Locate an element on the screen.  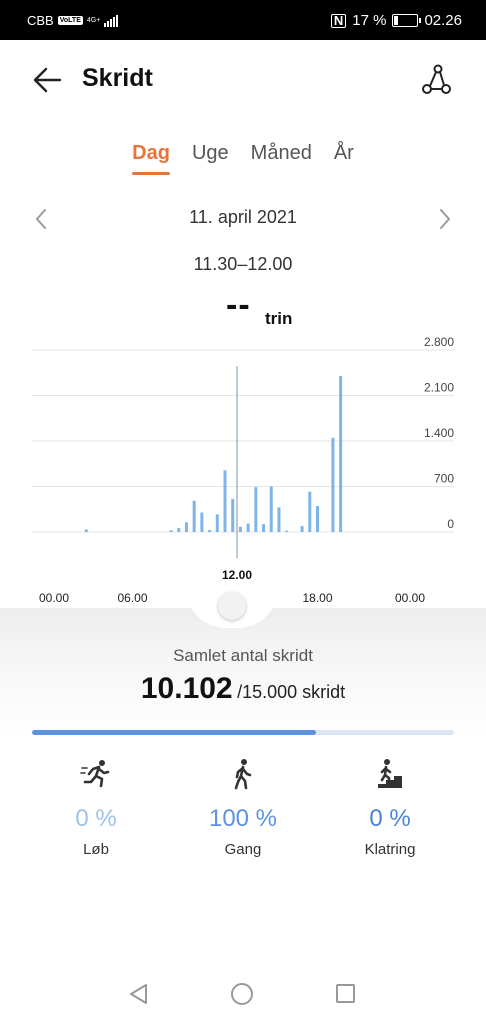
y-tick-label: 0 is located at coordinates (450, 524).